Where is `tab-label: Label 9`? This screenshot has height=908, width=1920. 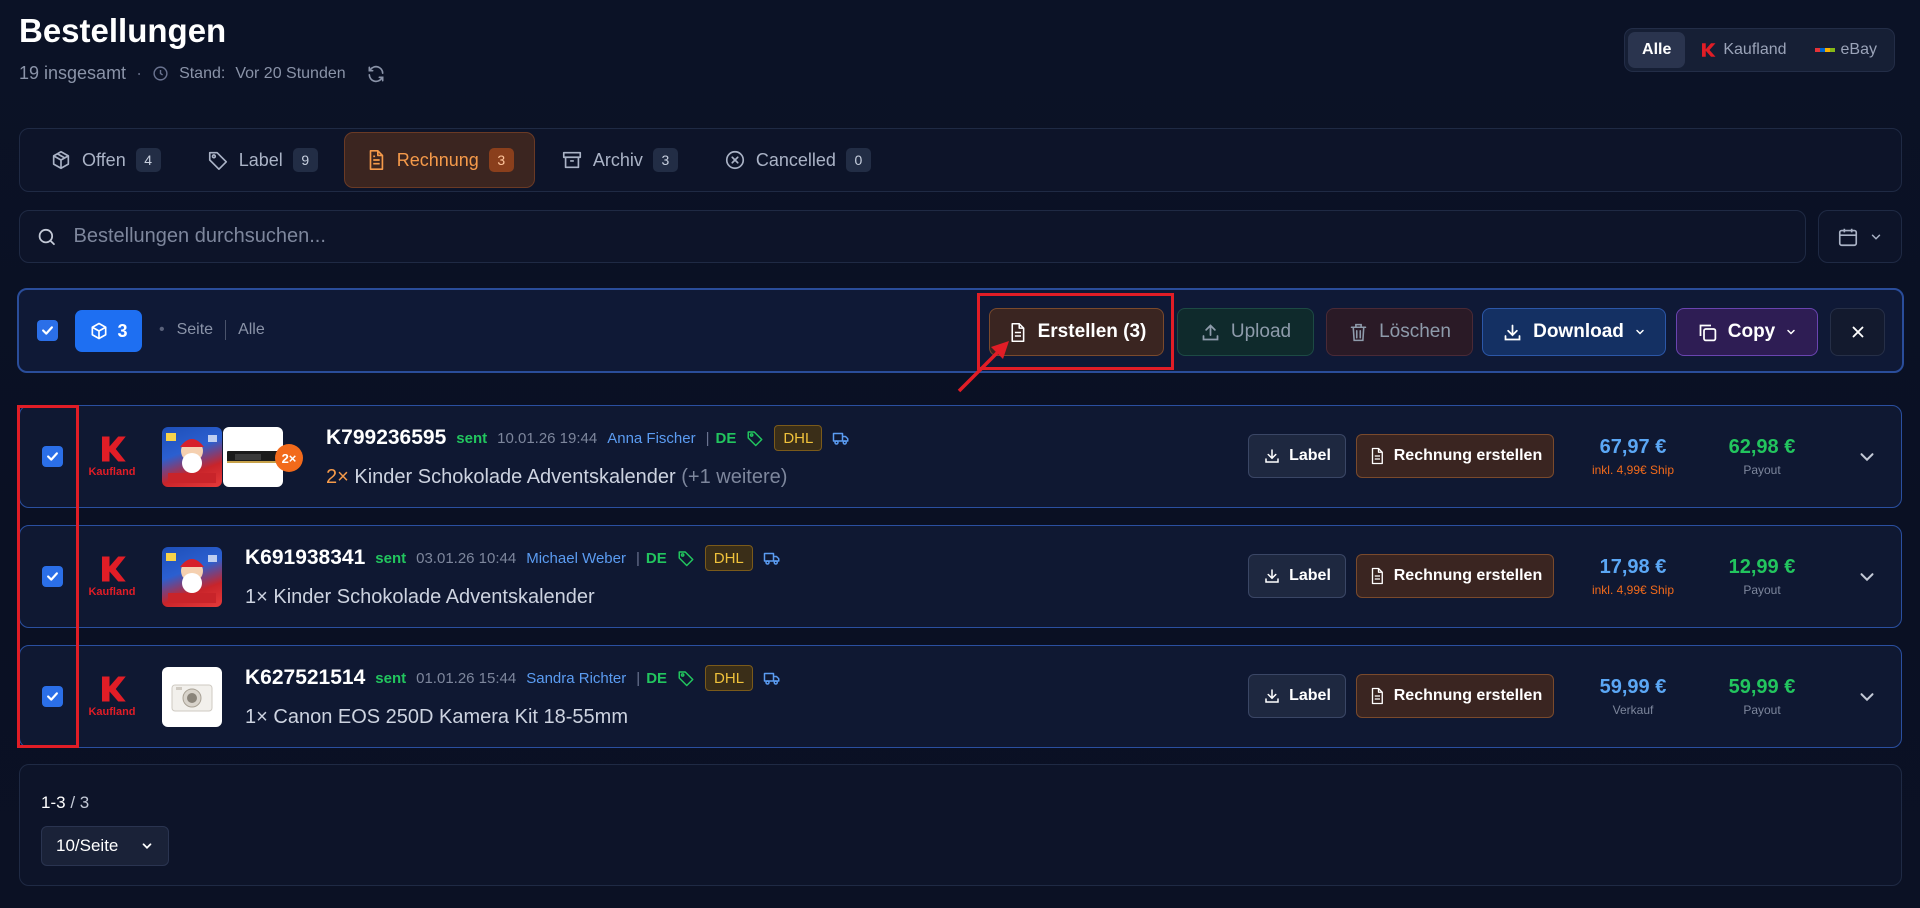 tab-label: Label 9 is located at coordinates (262, 160).